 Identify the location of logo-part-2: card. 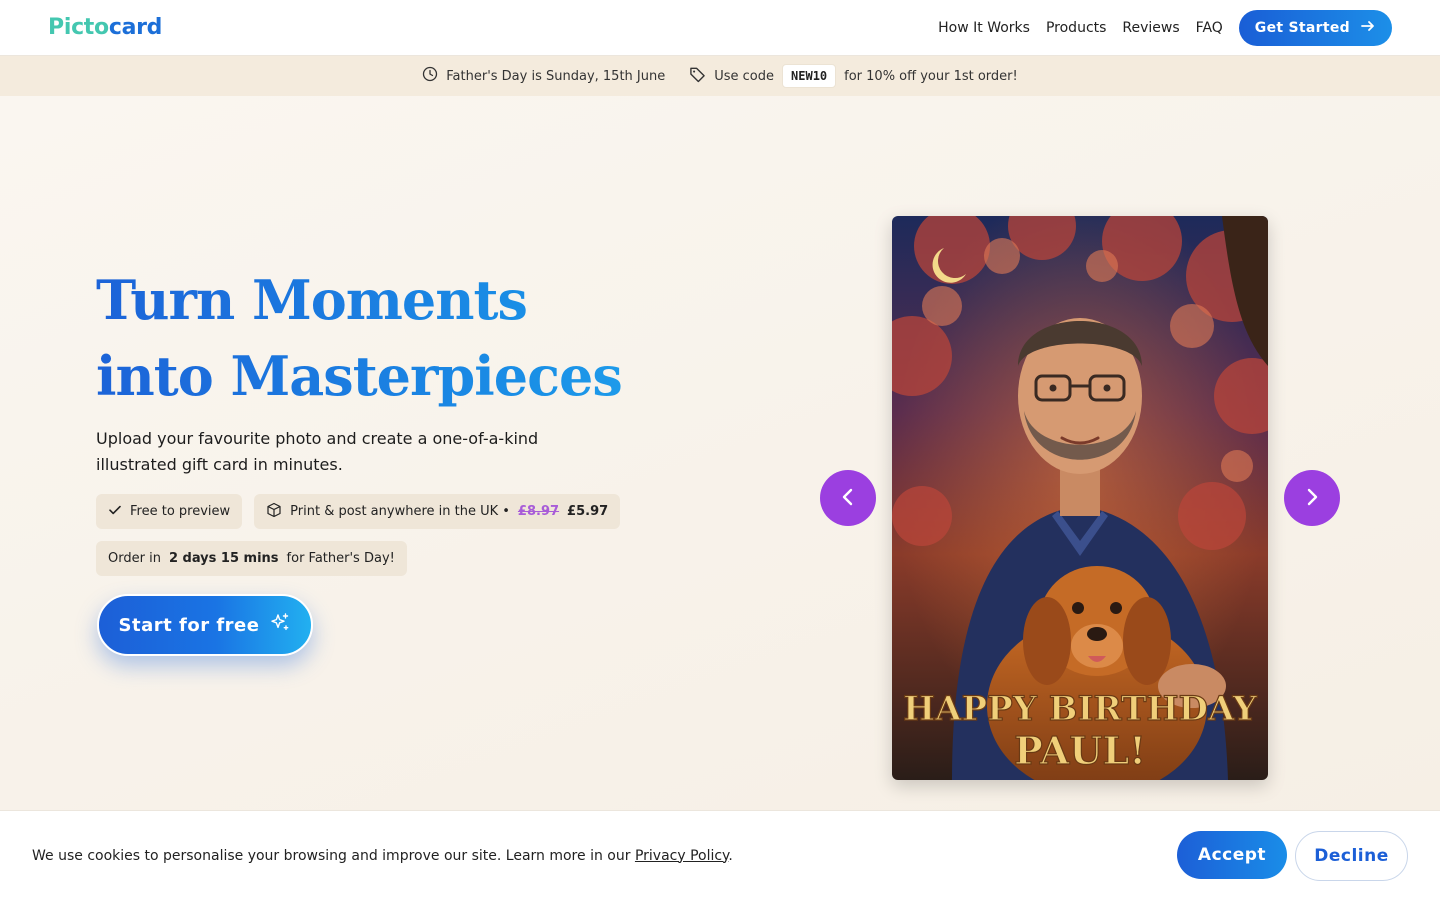
(135, 27).